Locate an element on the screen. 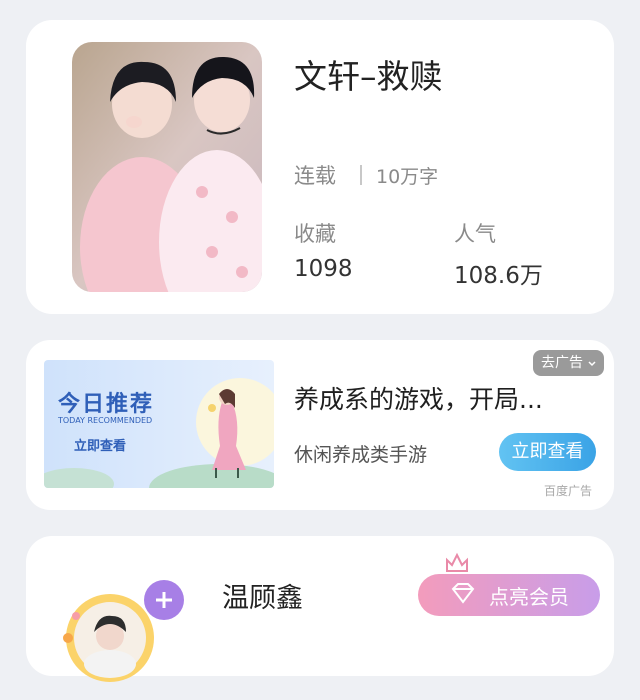 This screenshot has width=640, height=700. banner-headline: 今日推荐 is located at coordinates (106, 404).